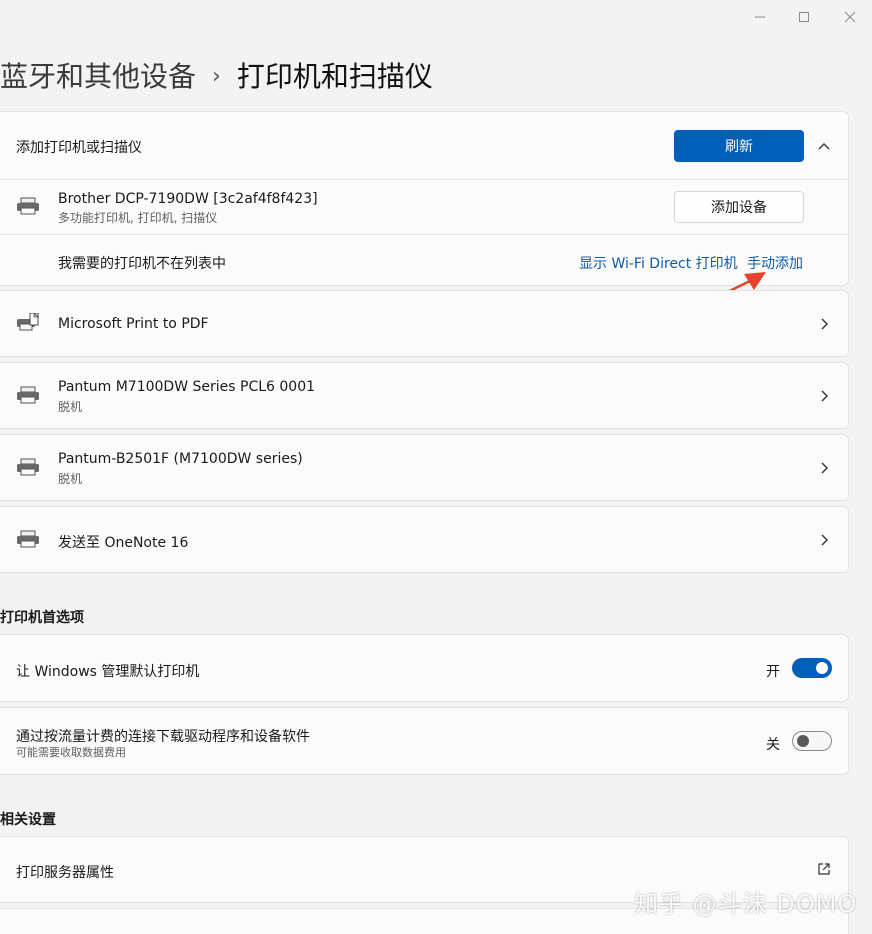  I want to click on found-device-name: Brother DCP-7190DW [3c2af4f8f423], so click(188, 199).